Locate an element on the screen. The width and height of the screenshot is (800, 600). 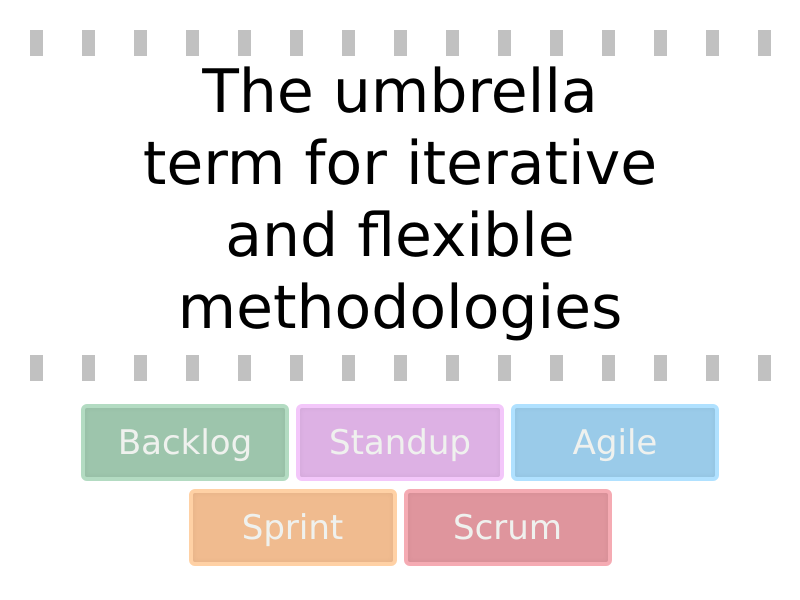
answer-button: Agile is located at coordinates (615, 442).